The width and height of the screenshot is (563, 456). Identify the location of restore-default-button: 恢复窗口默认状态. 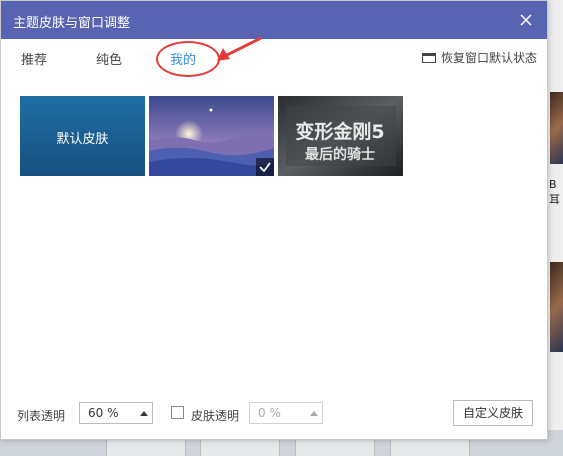
(479, 57).